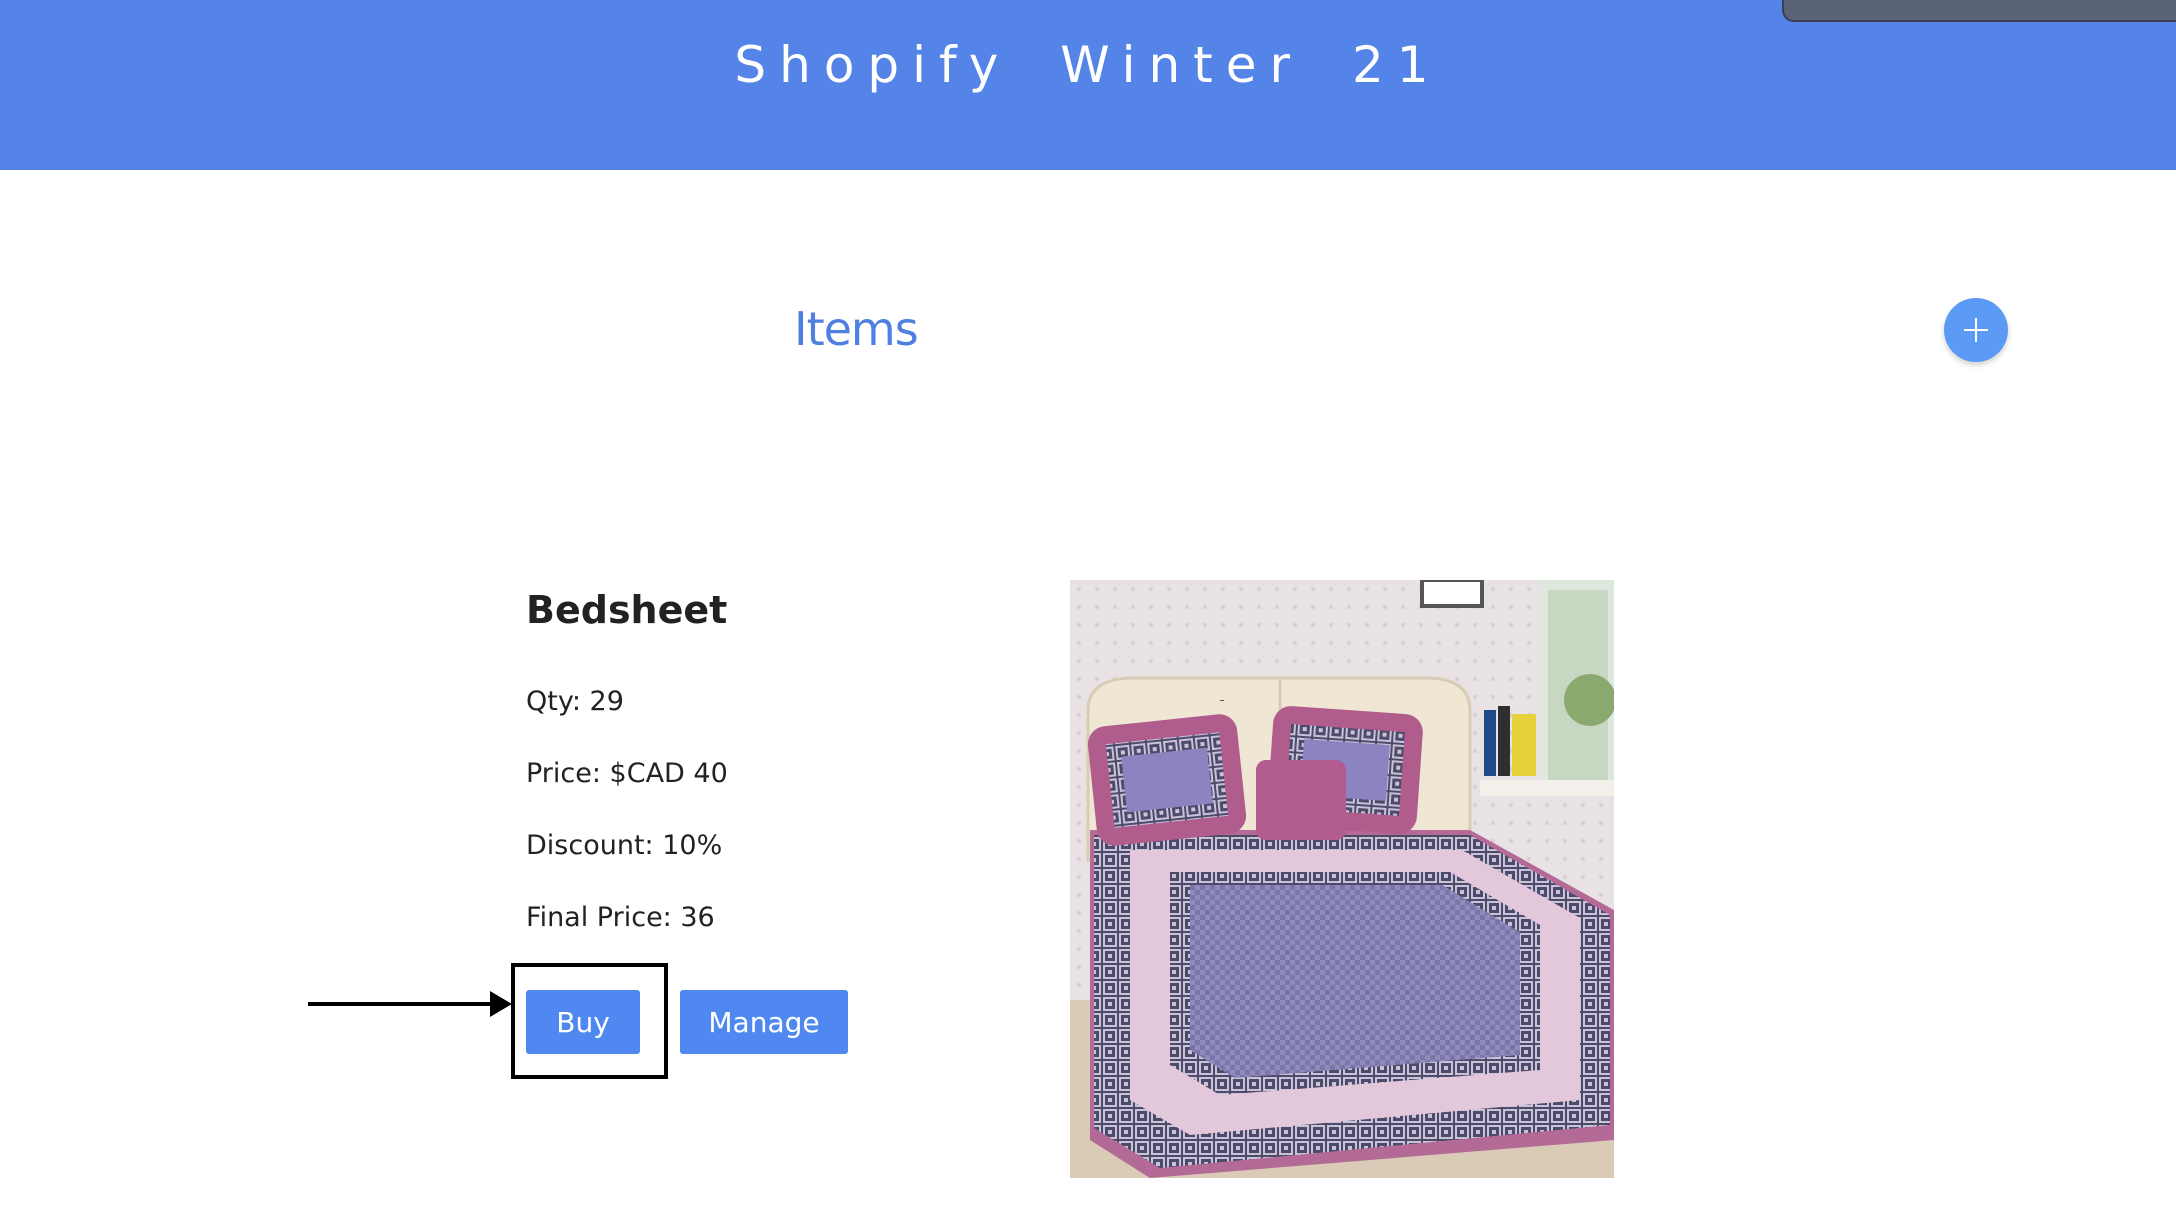 Image resolution: width=2176 pixels, height=1206 pixels. I want to click on item-name: Bedsheet, so click(627, 610).